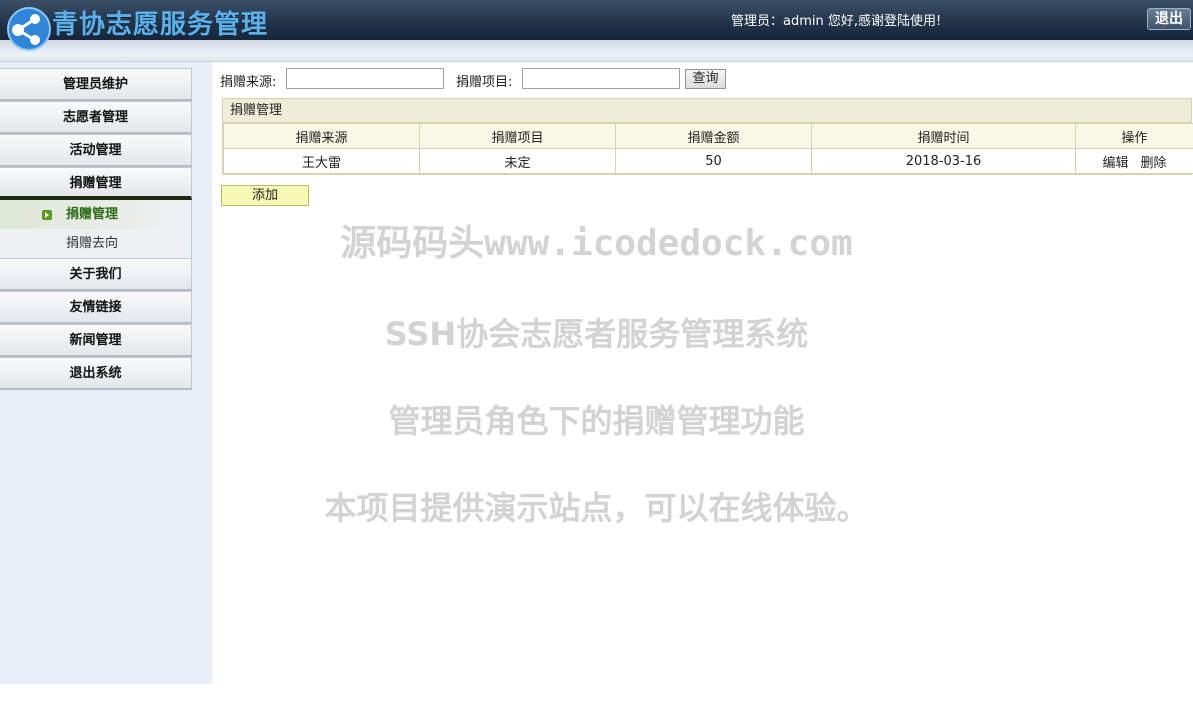 The image size is (1193, 703). Describe the element at coordinates (96, 373) in the screenshot. I see `sidebar-item-exit: 退出系统` at that location.